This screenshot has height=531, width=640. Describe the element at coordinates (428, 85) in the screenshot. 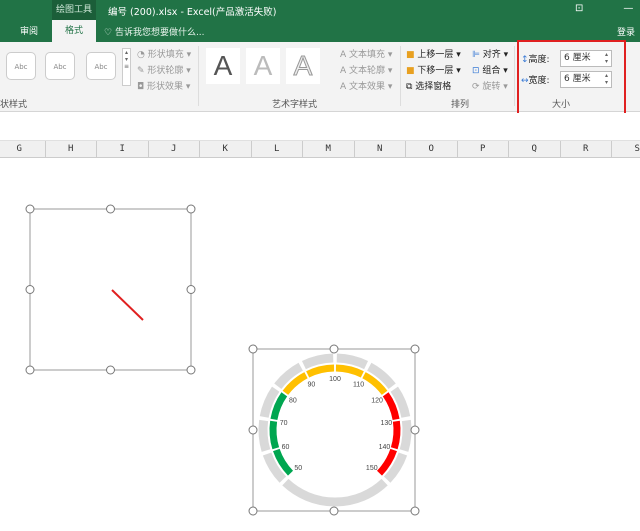

I see `selection-pane-button: ⧉ 选择窗格` at that location.